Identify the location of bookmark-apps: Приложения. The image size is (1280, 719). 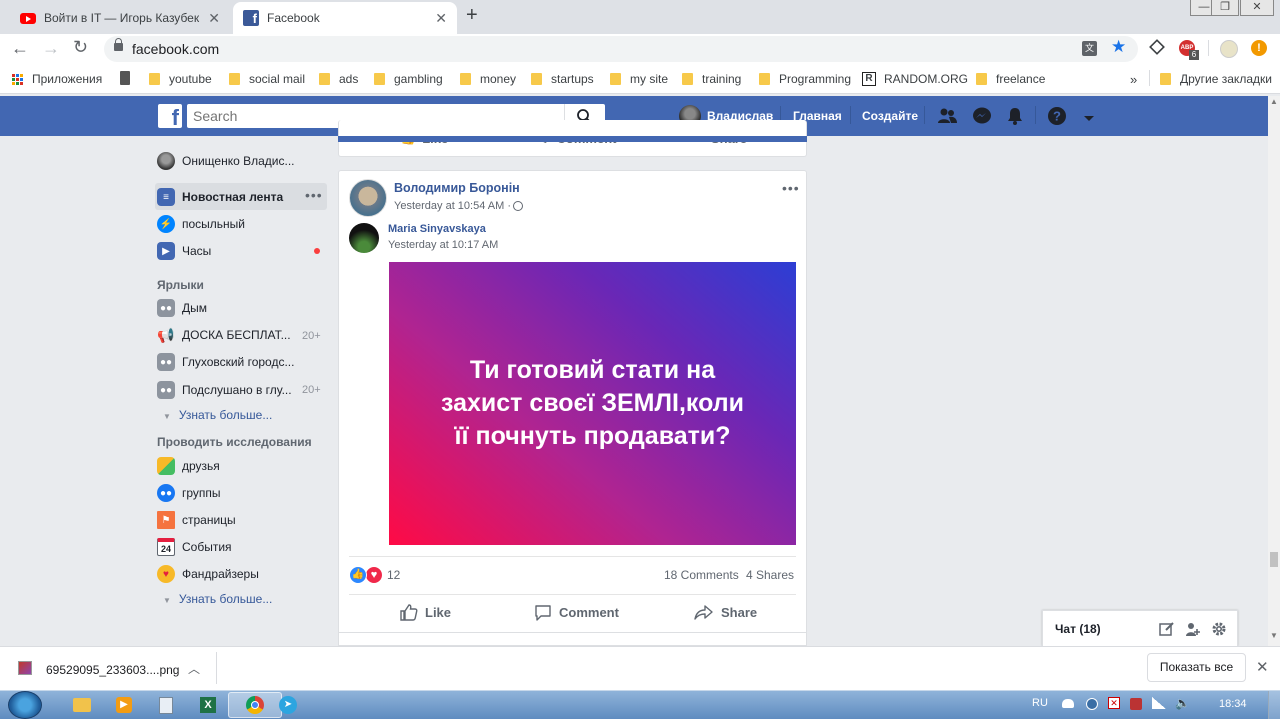
(57, 79).